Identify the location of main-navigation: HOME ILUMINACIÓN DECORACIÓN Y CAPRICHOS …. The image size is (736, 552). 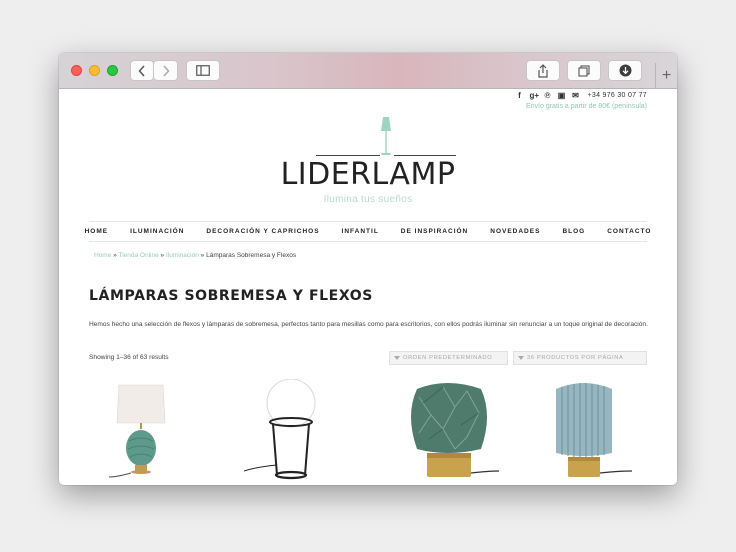
(367, 231).